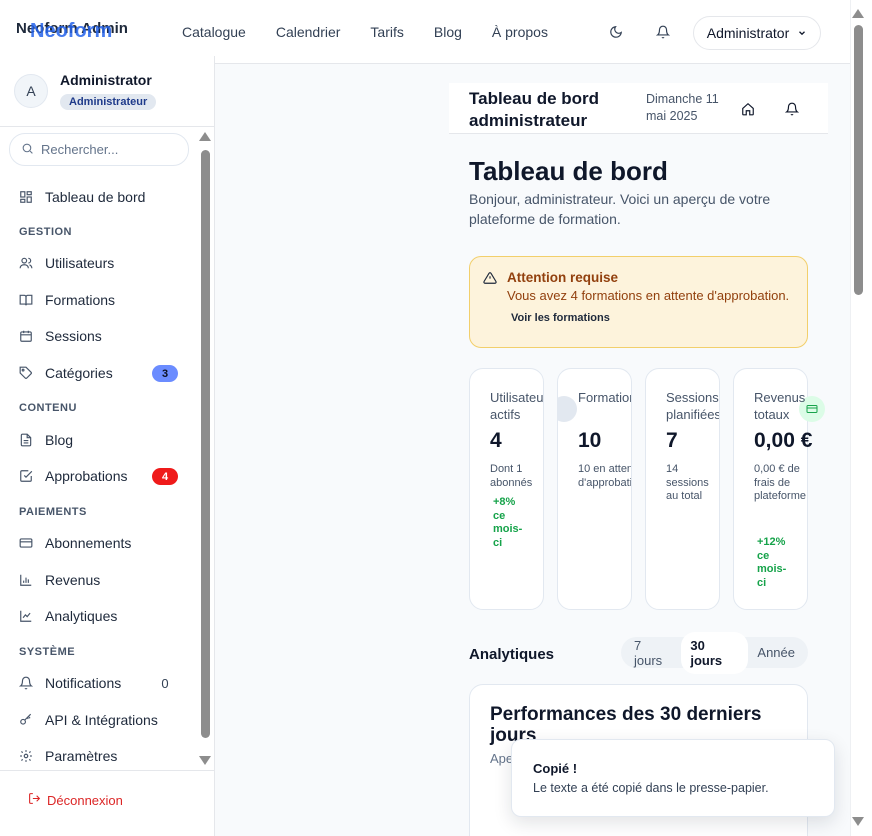  Describe the element at coordinates (83, 683) in the screenshot. I see `sidebar-item-label: Notifications` at that location.